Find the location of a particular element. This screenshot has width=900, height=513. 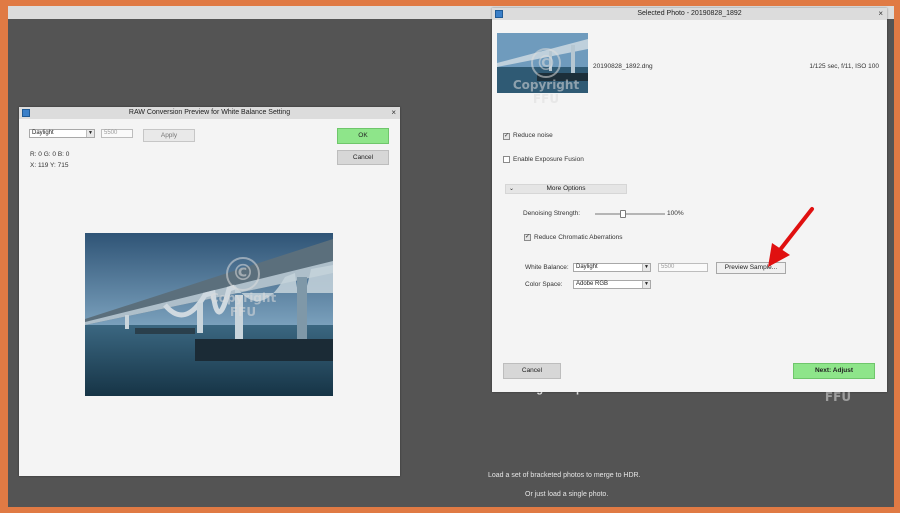

file-name: 20190828_1892.dng is located at coordinates (623, 66).